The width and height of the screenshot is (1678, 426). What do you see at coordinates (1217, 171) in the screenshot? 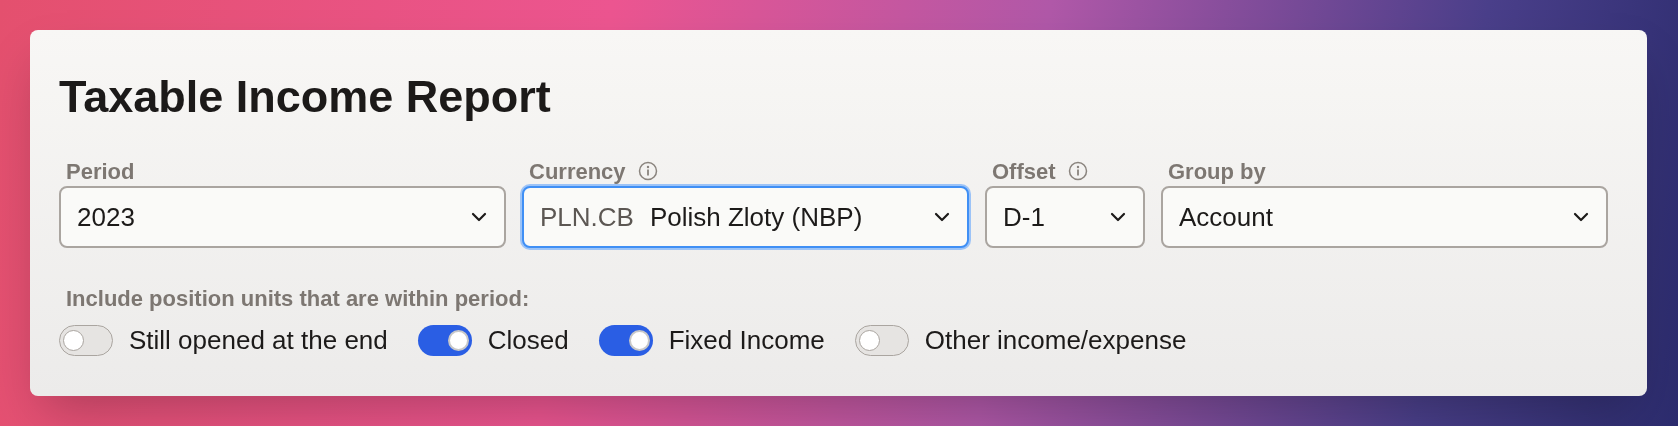
I see `field-label: Group by` at bounding box center [1217, 171].